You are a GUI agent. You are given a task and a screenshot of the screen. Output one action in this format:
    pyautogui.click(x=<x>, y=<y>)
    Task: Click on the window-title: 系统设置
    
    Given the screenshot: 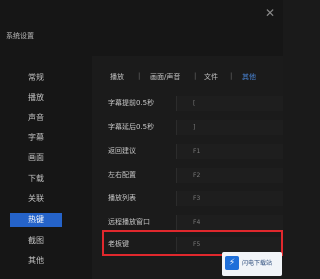 What is the action you would take?
    pyautogui.click(x=20, y=36)
    